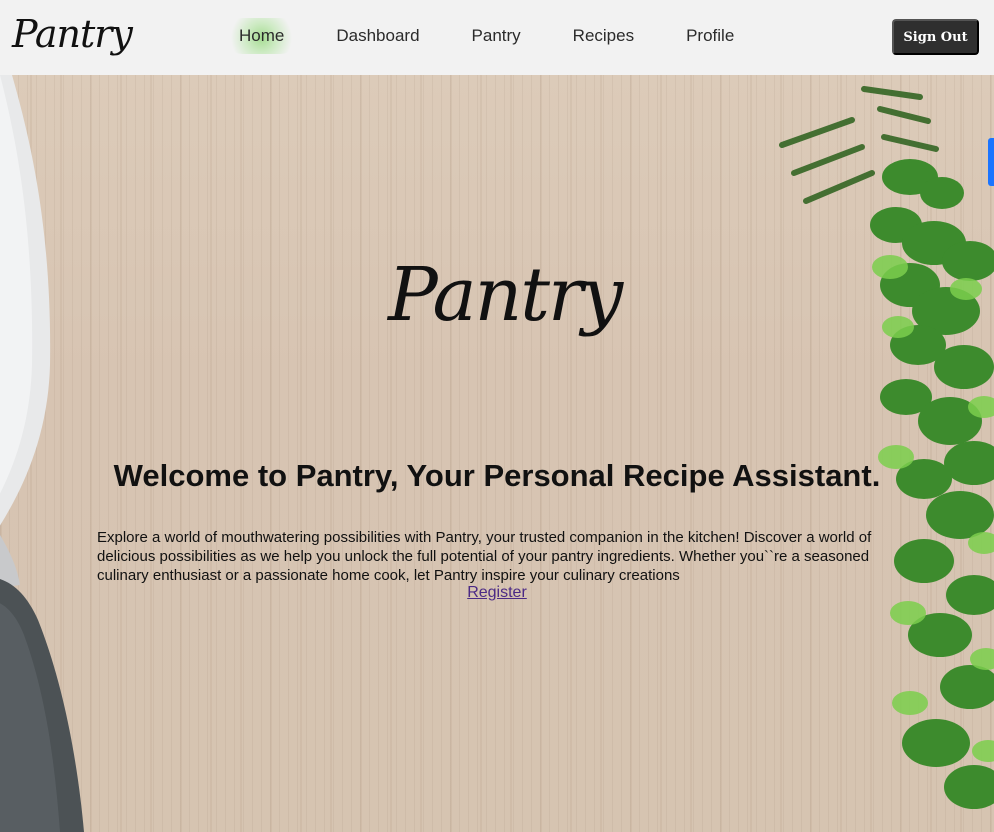  I want to click on nav-pantry: Pantry, so click(496, 36).